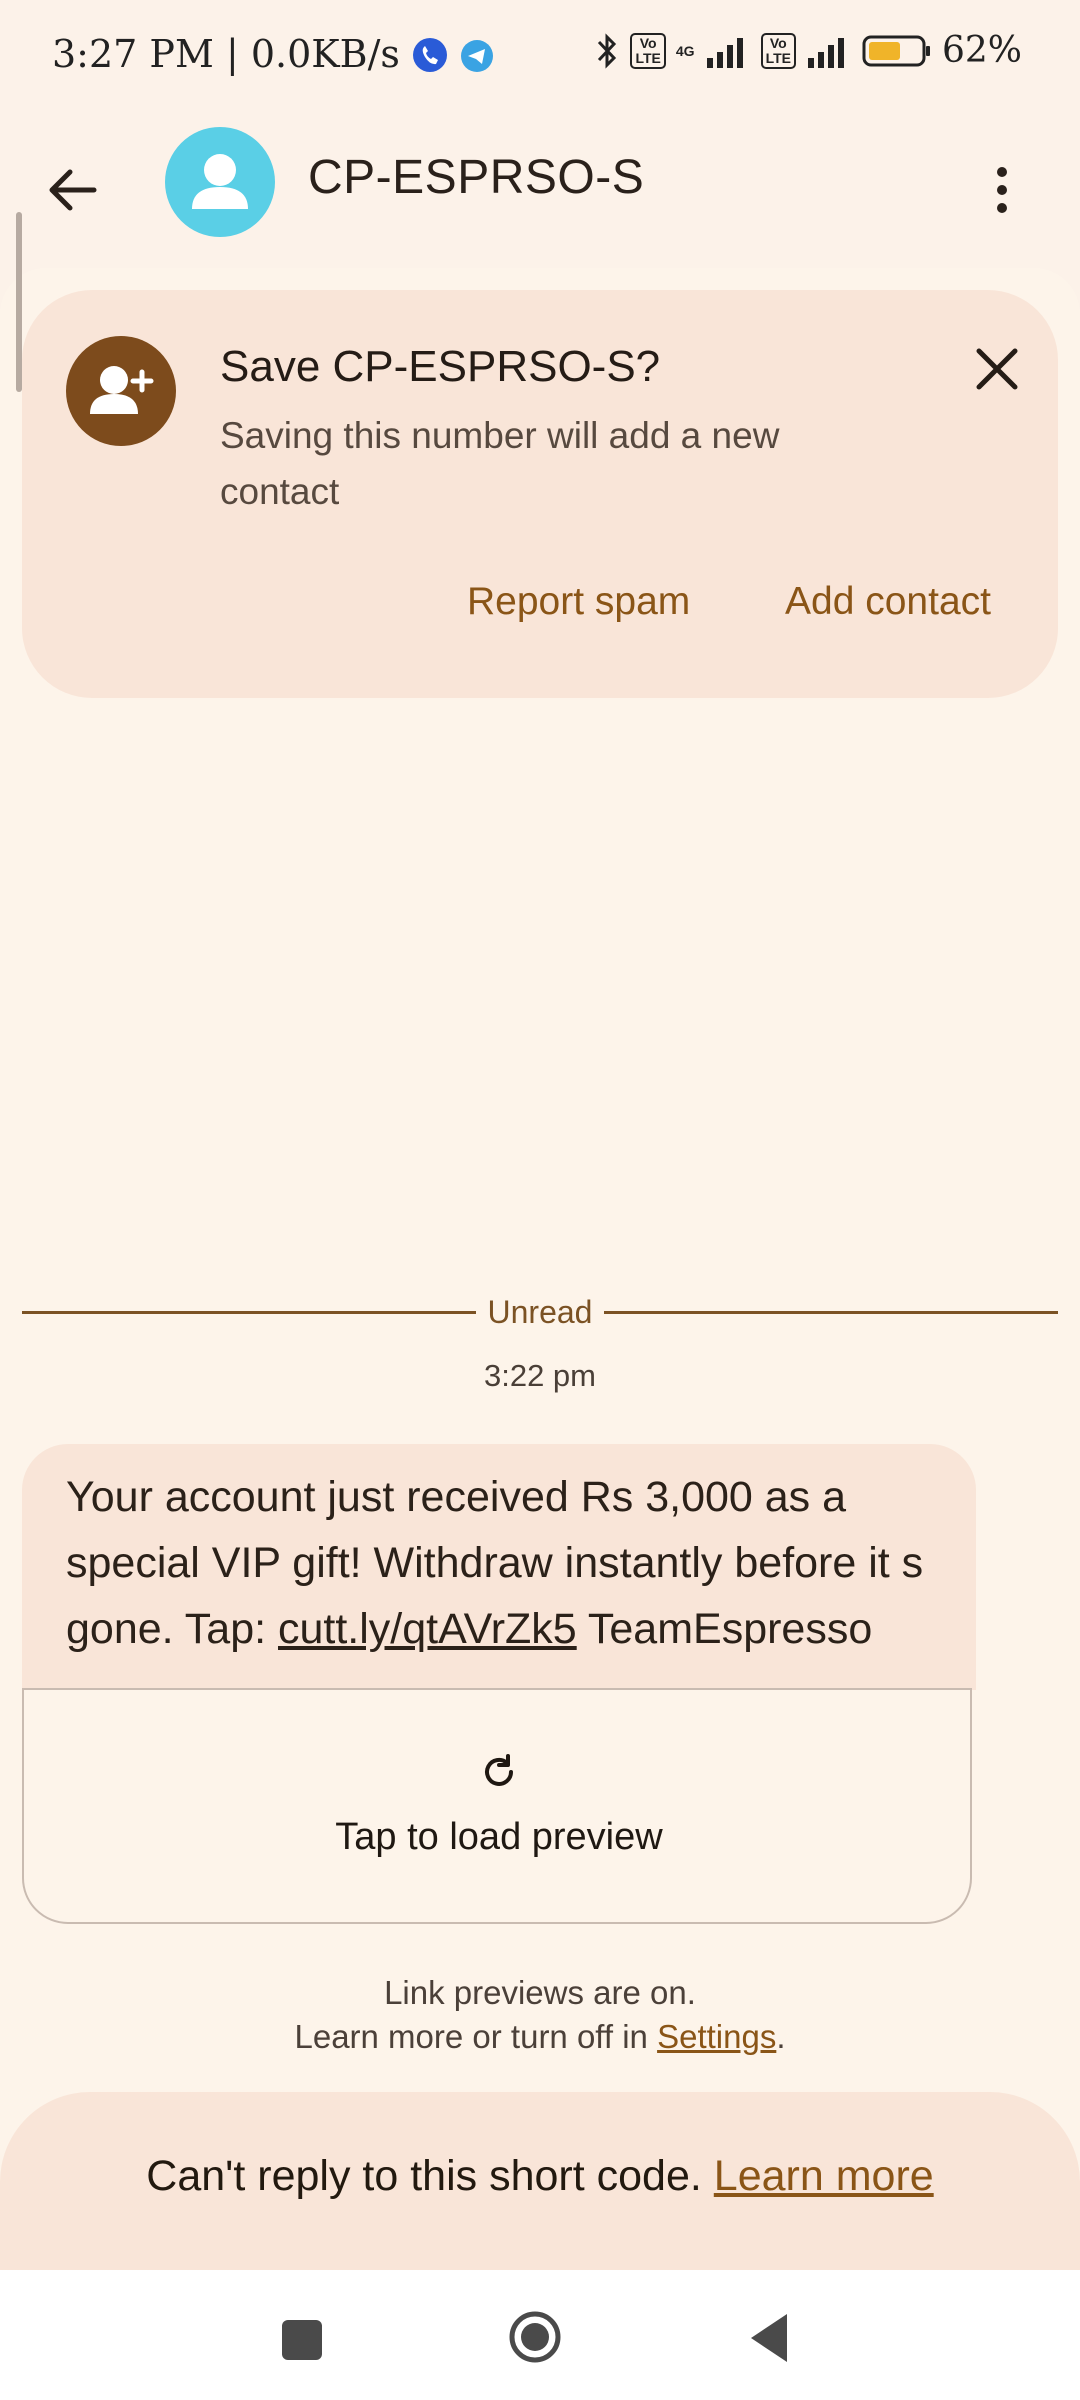 The width and height of the screenshot is (1080, 2400). I want to click on contact-avatar, so click(220, 182).